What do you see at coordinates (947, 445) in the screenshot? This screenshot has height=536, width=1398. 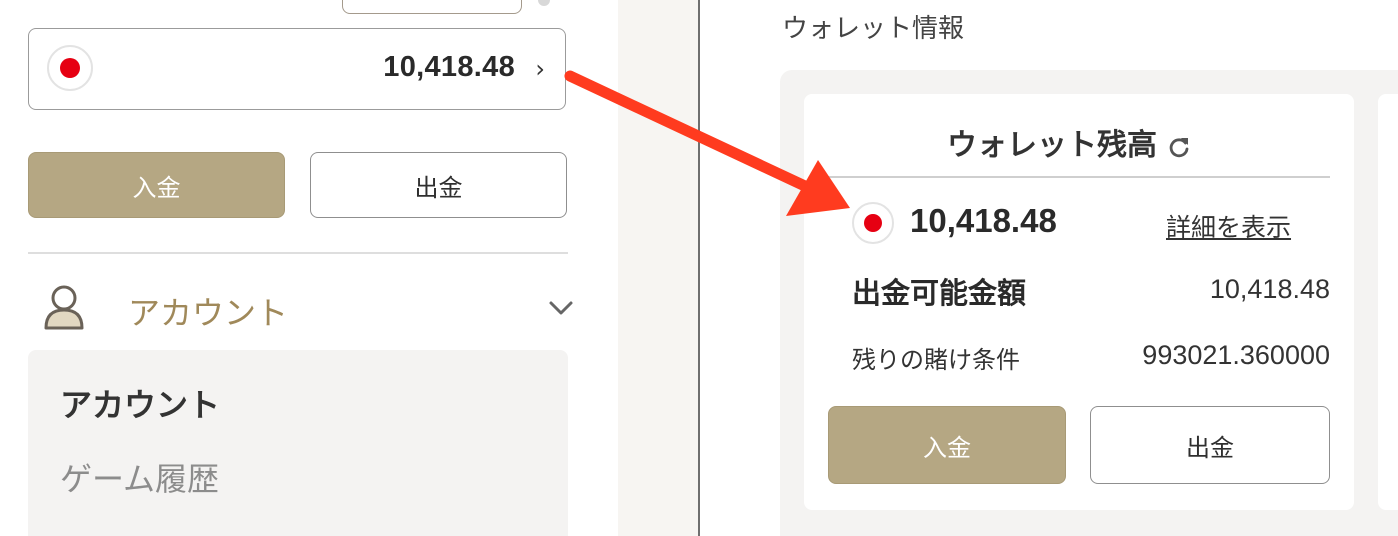 I see `wallet-deposit-button: 入金` at bounding box center [947, 445].